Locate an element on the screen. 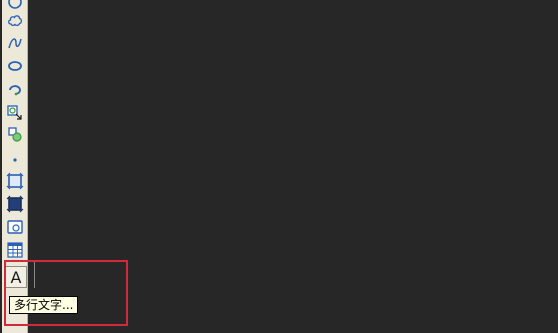 This screenshot has width=558, height=333. make-block-tool-button is located at coordinates (15, 135).